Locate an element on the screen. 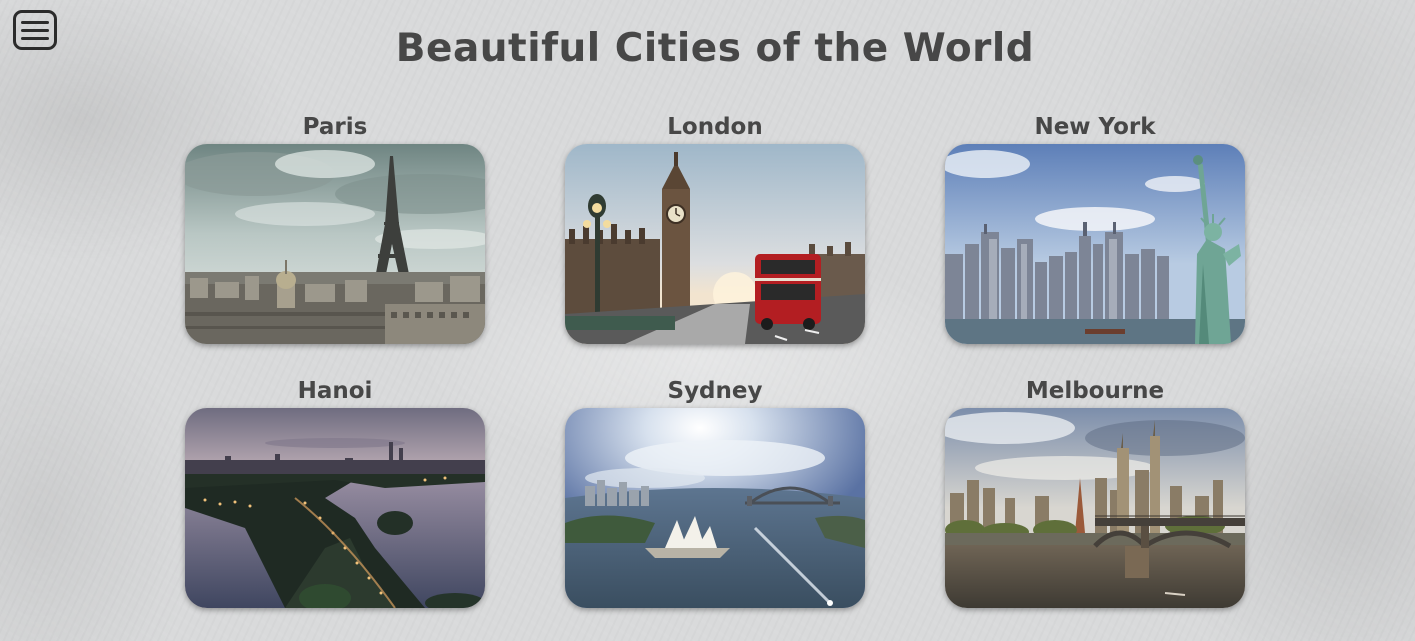 The image size is (1415, 641). city-photo-hanoi is located at coordinates (335, 508).